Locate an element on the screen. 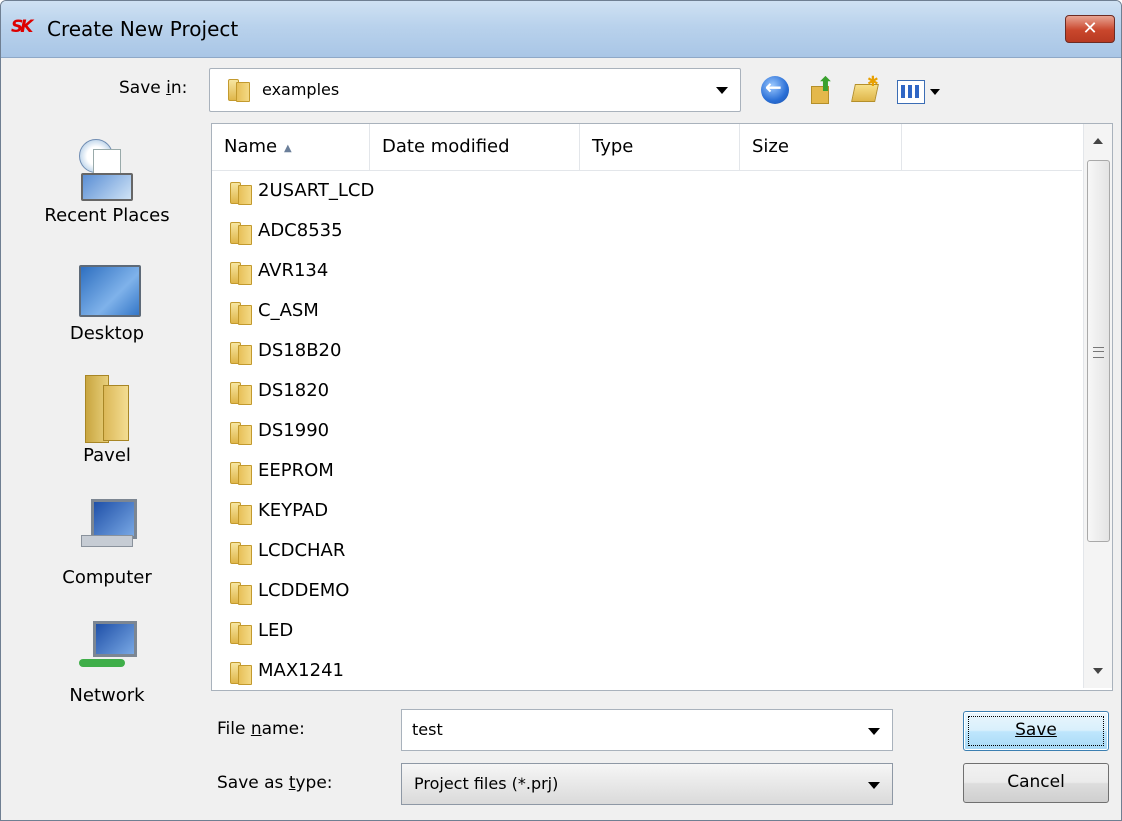  file-name: ADC8535 is located at coordinates (300, 230).